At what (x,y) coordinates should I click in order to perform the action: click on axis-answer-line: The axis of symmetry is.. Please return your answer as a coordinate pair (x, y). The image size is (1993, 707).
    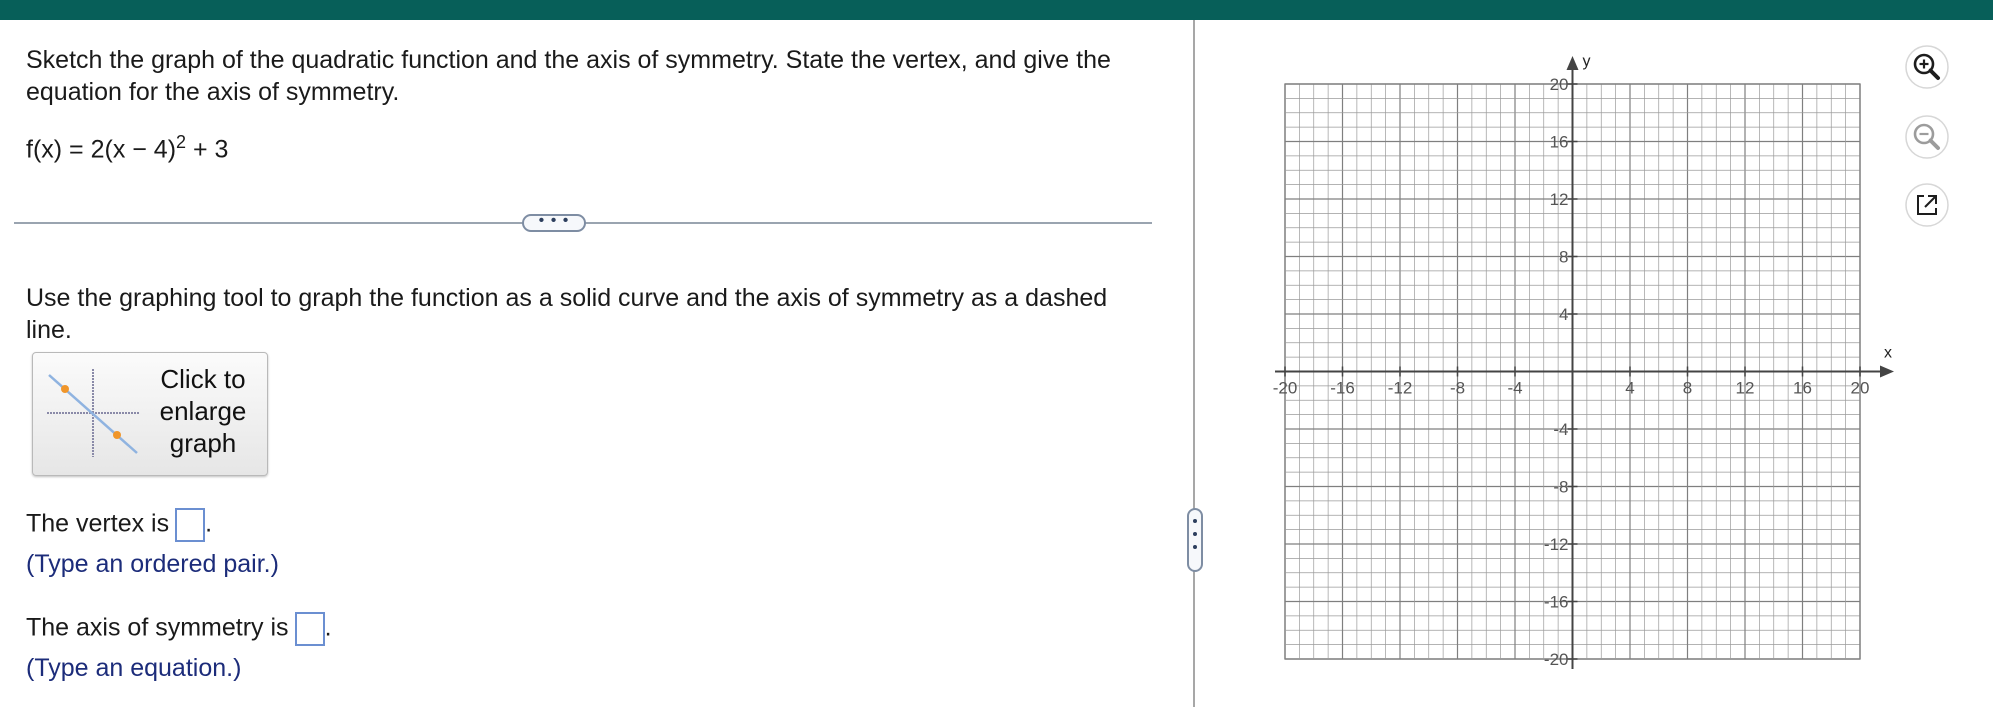
    Looking at the image, I should click on (179, 629).